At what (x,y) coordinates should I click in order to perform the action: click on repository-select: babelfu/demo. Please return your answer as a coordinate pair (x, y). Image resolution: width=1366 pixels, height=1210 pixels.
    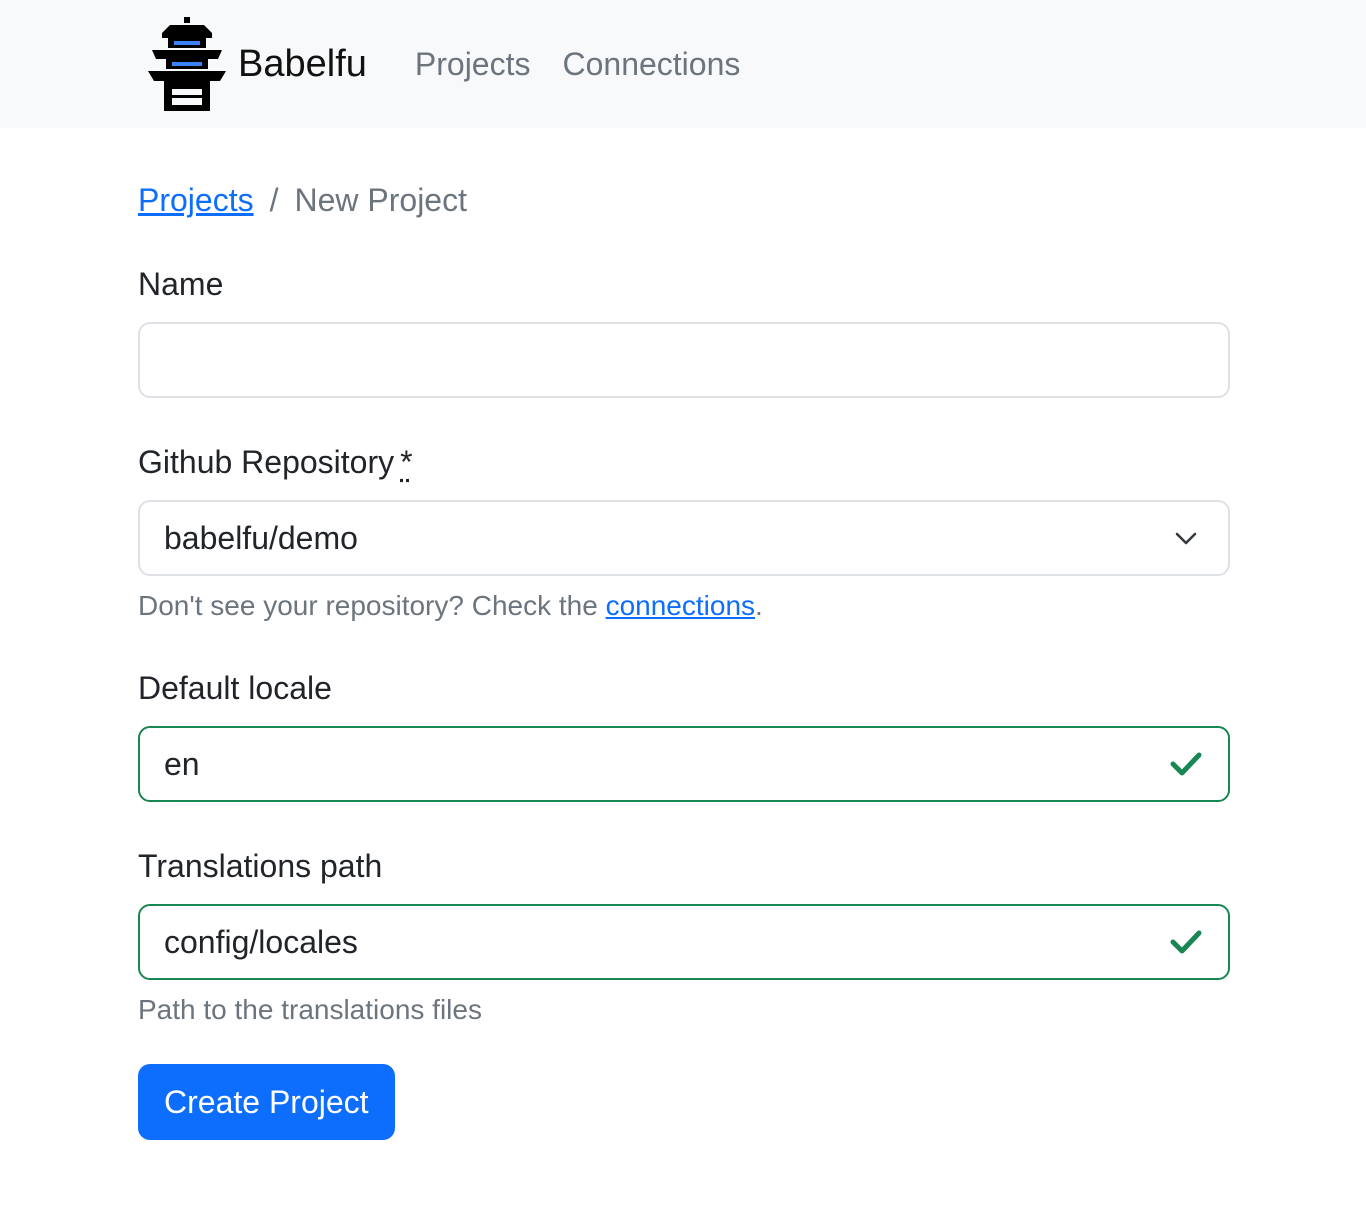
    Looking at the image, I should click on (684, 538).